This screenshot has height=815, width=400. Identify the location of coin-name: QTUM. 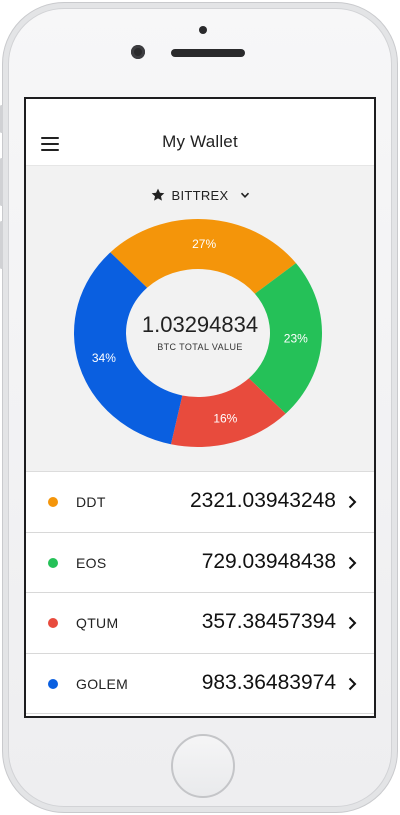
(97, 623).